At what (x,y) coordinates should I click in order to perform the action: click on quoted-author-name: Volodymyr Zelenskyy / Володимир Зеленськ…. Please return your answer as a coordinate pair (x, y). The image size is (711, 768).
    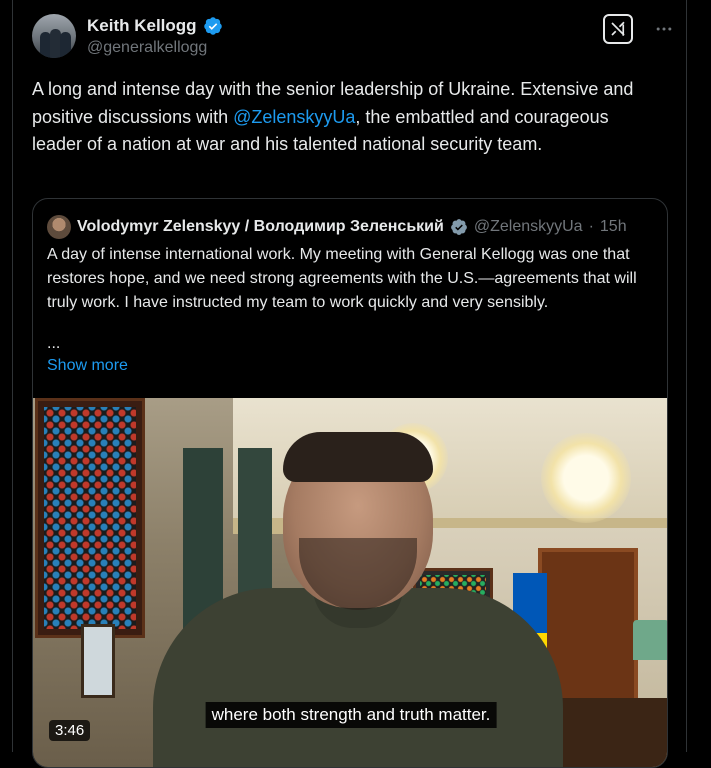
    Looking at the image, I should click on (260, 226).